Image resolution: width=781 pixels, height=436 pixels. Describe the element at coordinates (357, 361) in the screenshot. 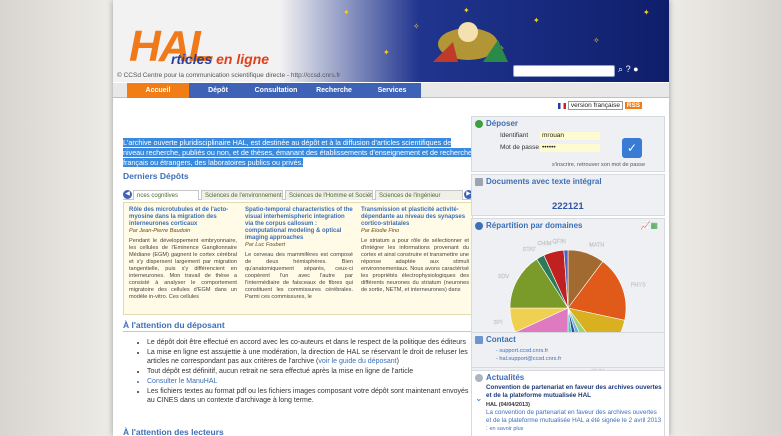

I see `guide-link: voir le guide du déposant` at that location.